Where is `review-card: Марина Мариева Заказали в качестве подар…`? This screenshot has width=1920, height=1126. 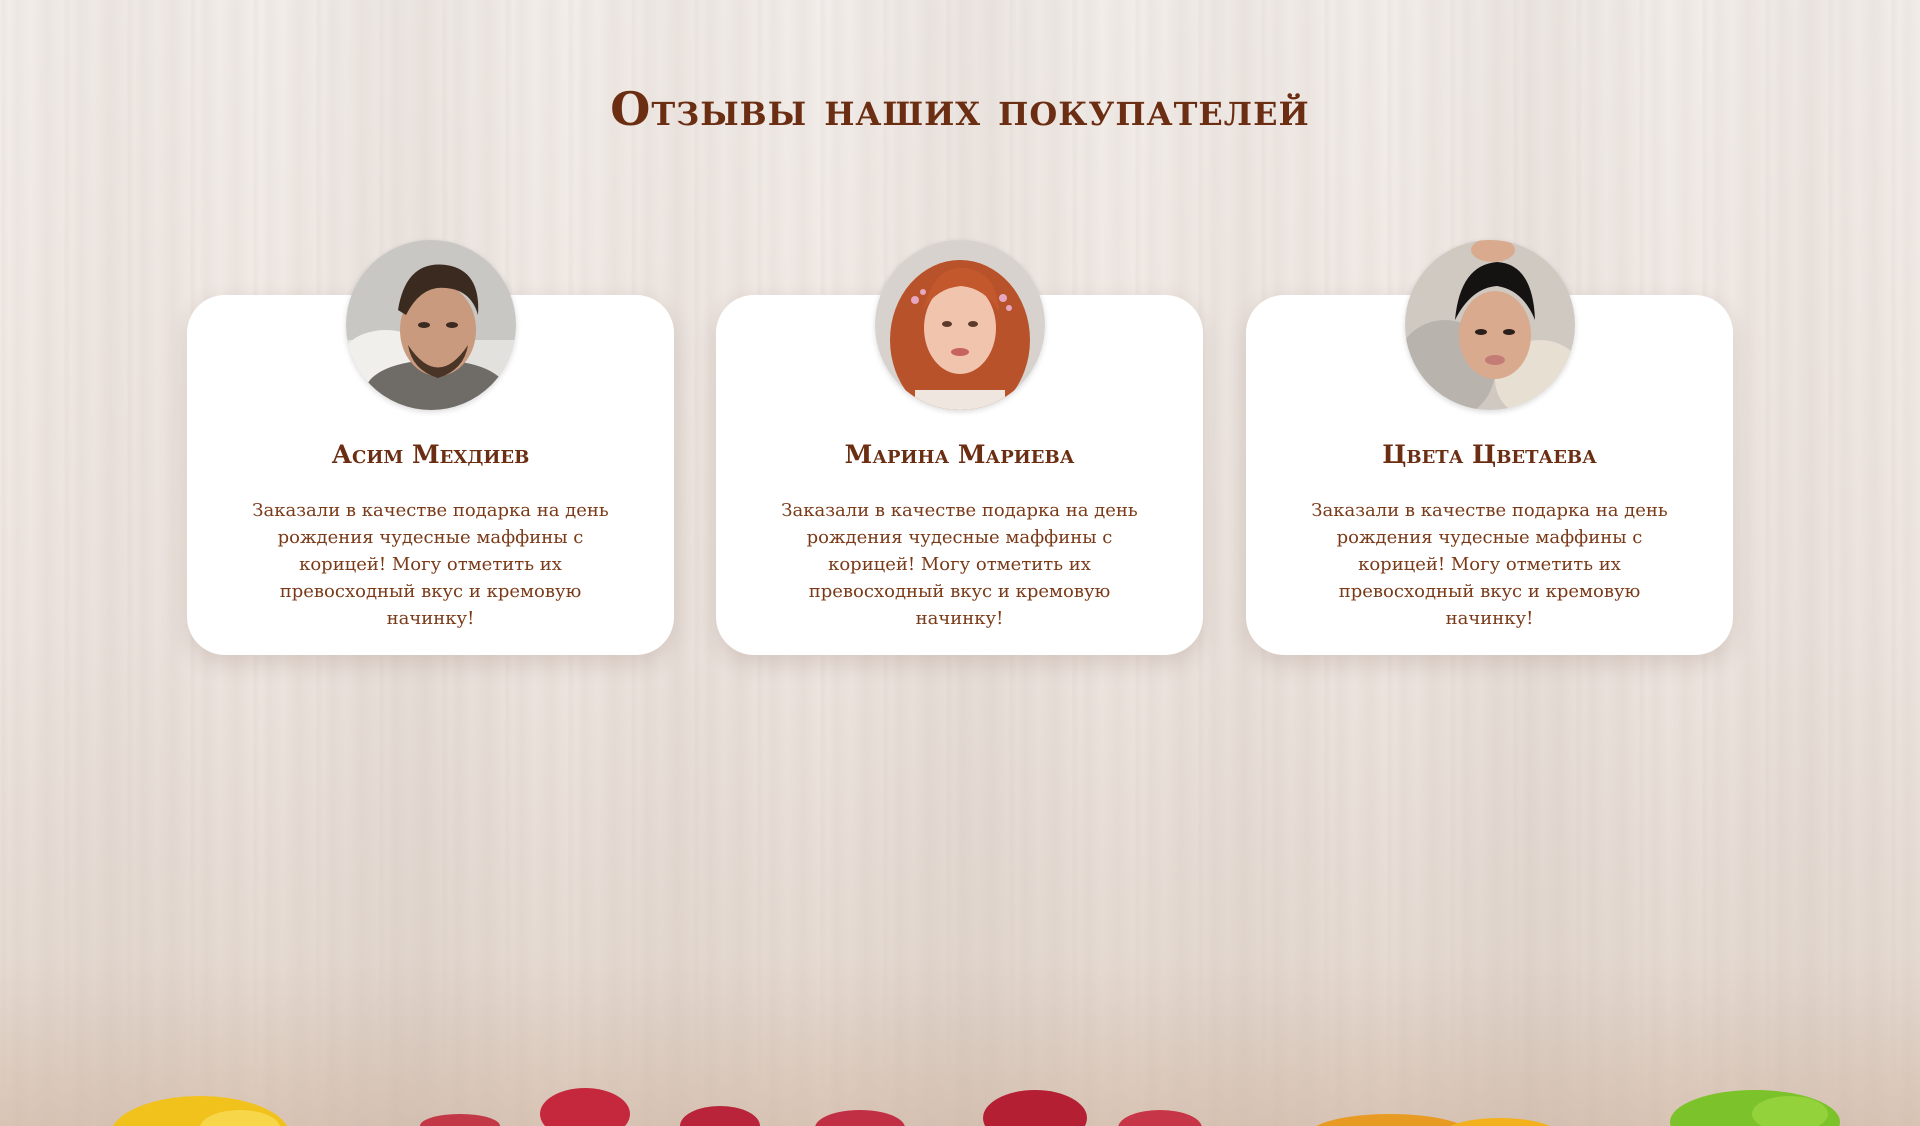
review-card: Марина Мариева Заказали в качестве подар… is located at coordinates (959, 447).